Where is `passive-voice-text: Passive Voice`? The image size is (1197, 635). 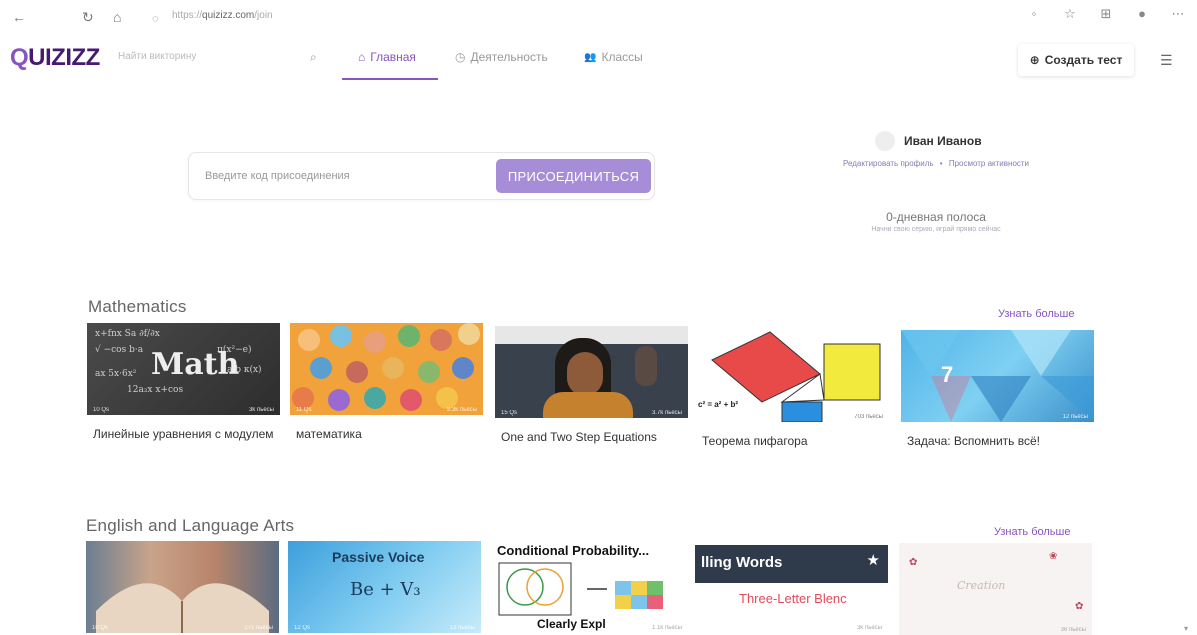
passive-voice-text: Passive Voice is located at coordinates (378, 557).